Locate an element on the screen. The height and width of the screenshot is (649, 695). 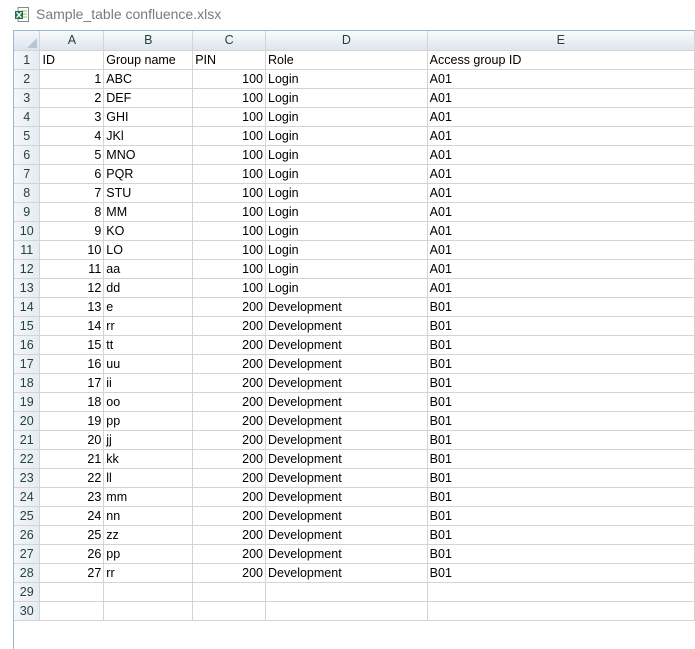
cell-b: pp is located at coordinates (148, 421).